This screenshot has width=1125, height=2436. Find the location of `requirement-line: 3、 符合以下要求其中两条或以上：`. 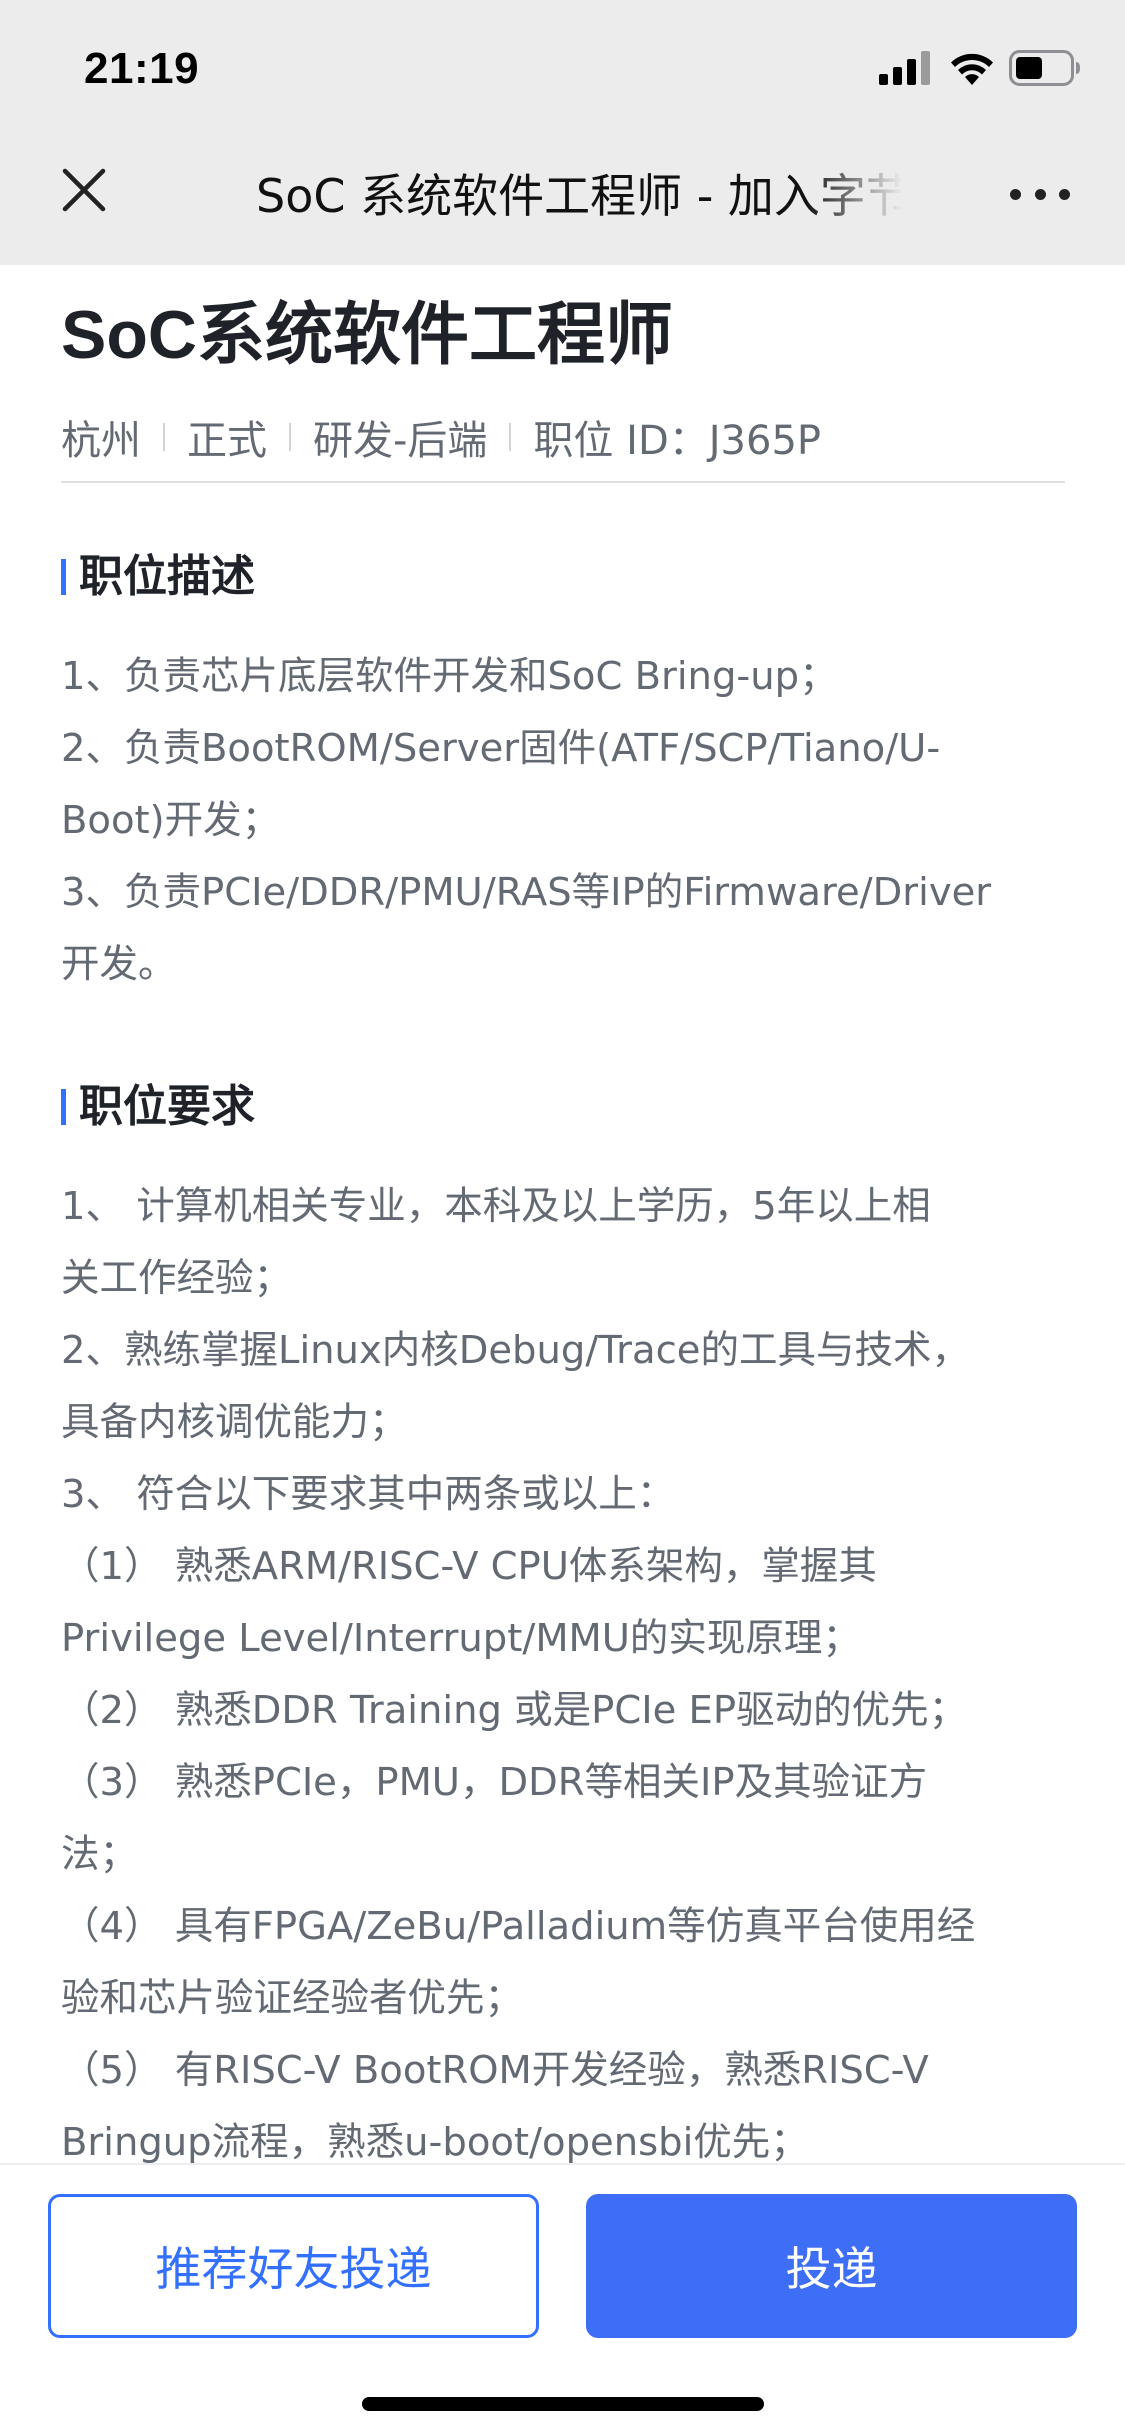

requirement-line: 3、 符合以下要求其中两条或以上： is located at coordinates (368, 1494).